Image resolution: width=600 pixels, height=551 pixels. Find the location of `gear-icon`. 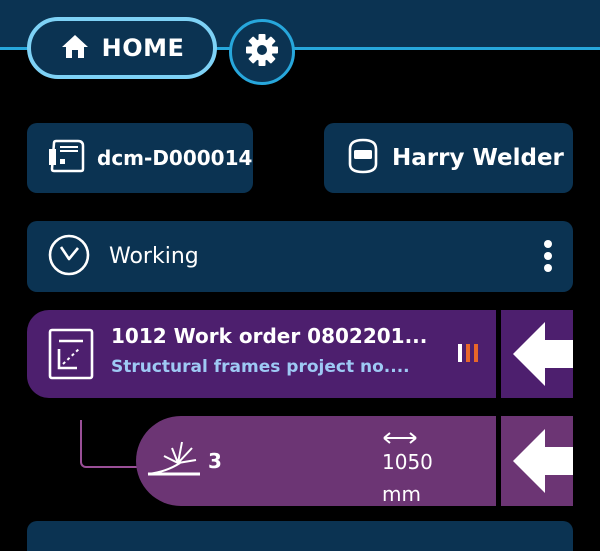

gear-icon is located at coordinates (262, 52).